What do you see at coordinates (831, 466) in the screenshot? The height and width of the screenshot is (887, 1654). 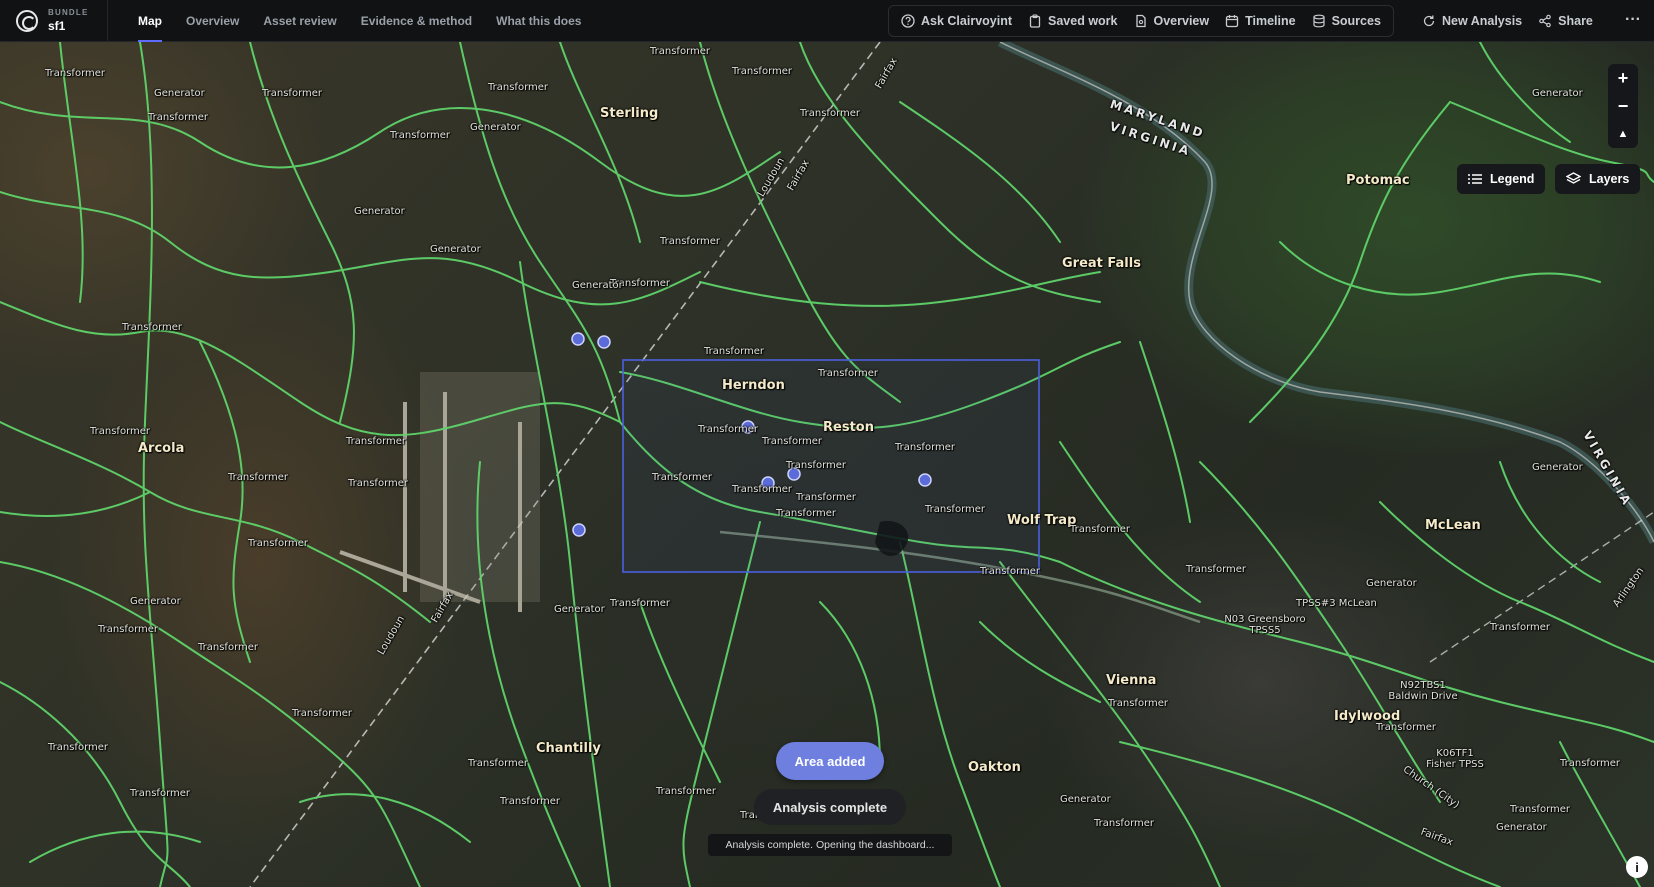 I see `selected-area` at bounding box center [831, 466].